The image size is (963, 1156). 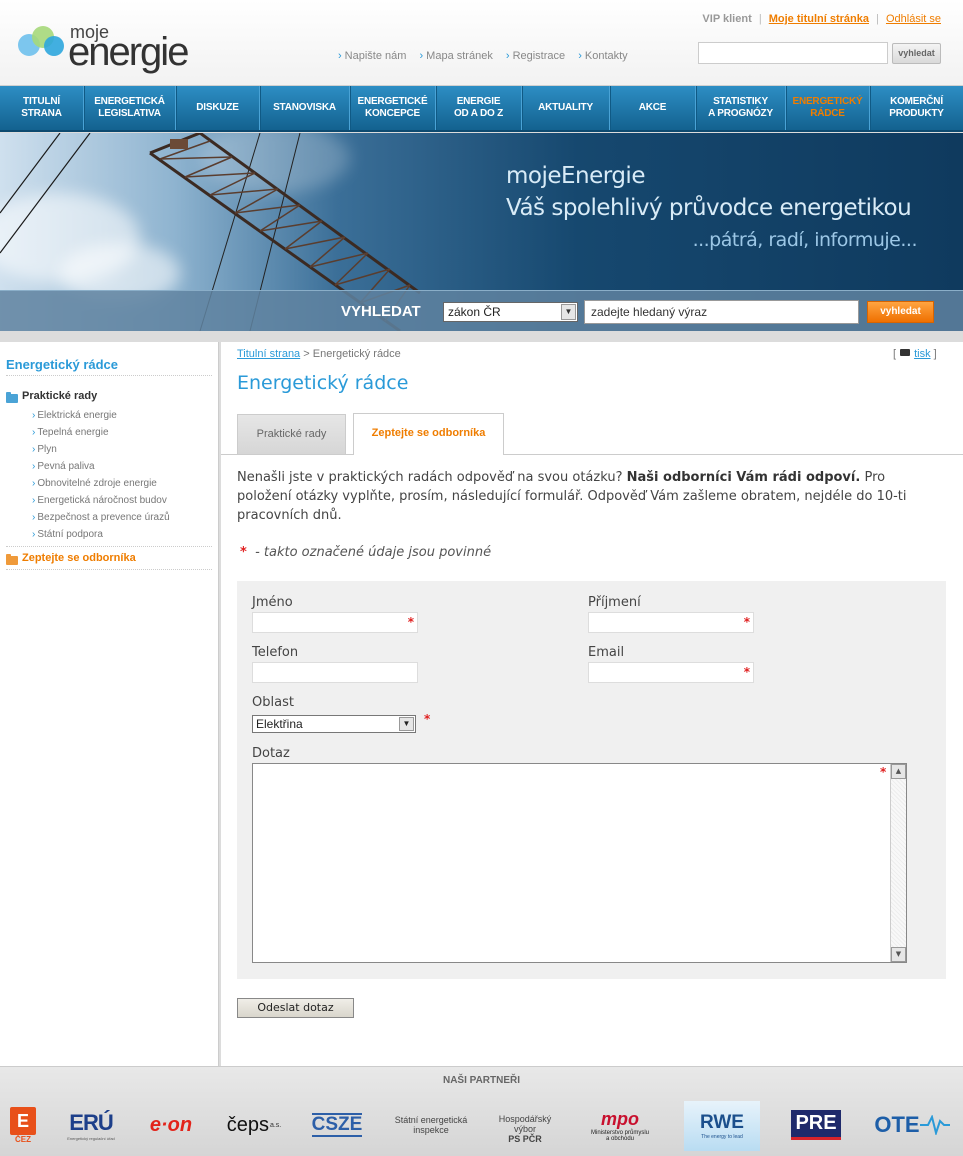 What do you see at coordinates (393, 108) in the screenshot?
I see `nav-item-concepts: Energetické koncepce` at bounding box center [393, 108].